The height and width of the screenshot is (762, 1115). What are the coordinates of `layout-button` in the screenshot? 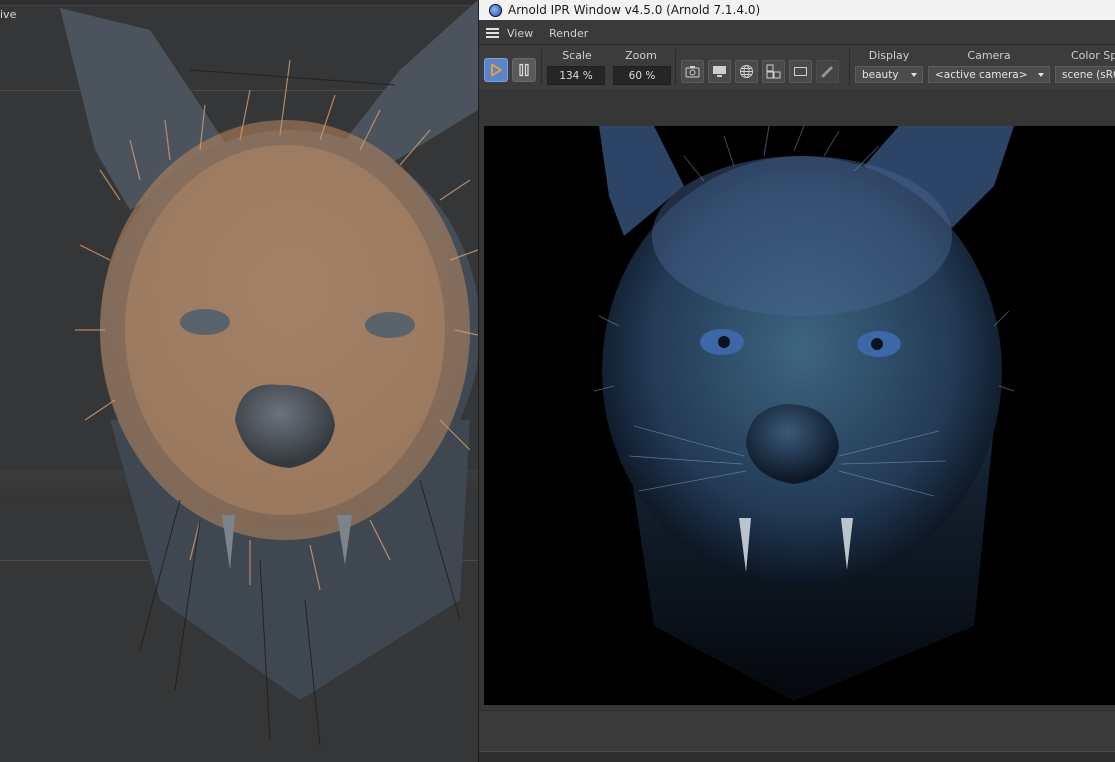 It's located at (773, 71).